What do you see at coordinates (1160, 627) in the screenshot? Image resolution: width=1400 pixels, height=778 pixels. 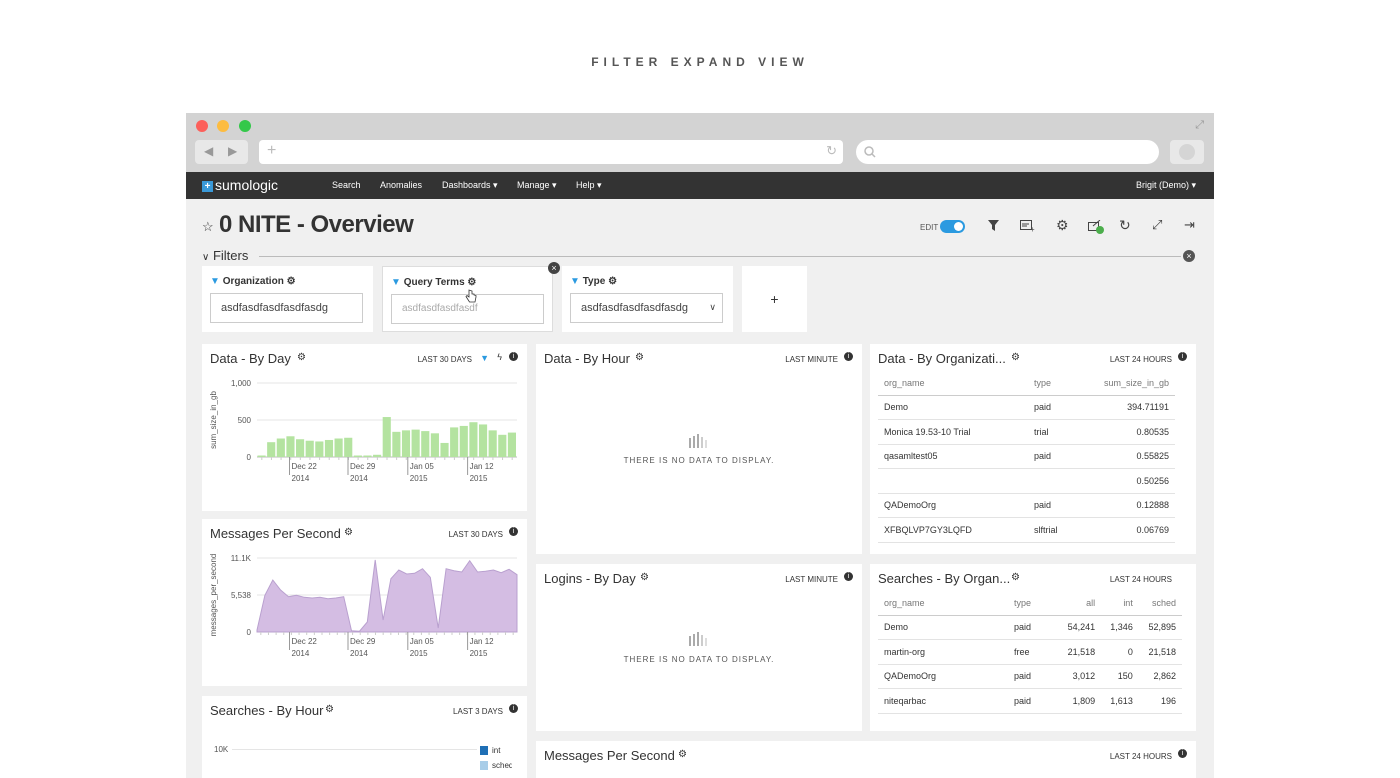 I see `table-cell: 52,895` at bounding box center [1160, 627].